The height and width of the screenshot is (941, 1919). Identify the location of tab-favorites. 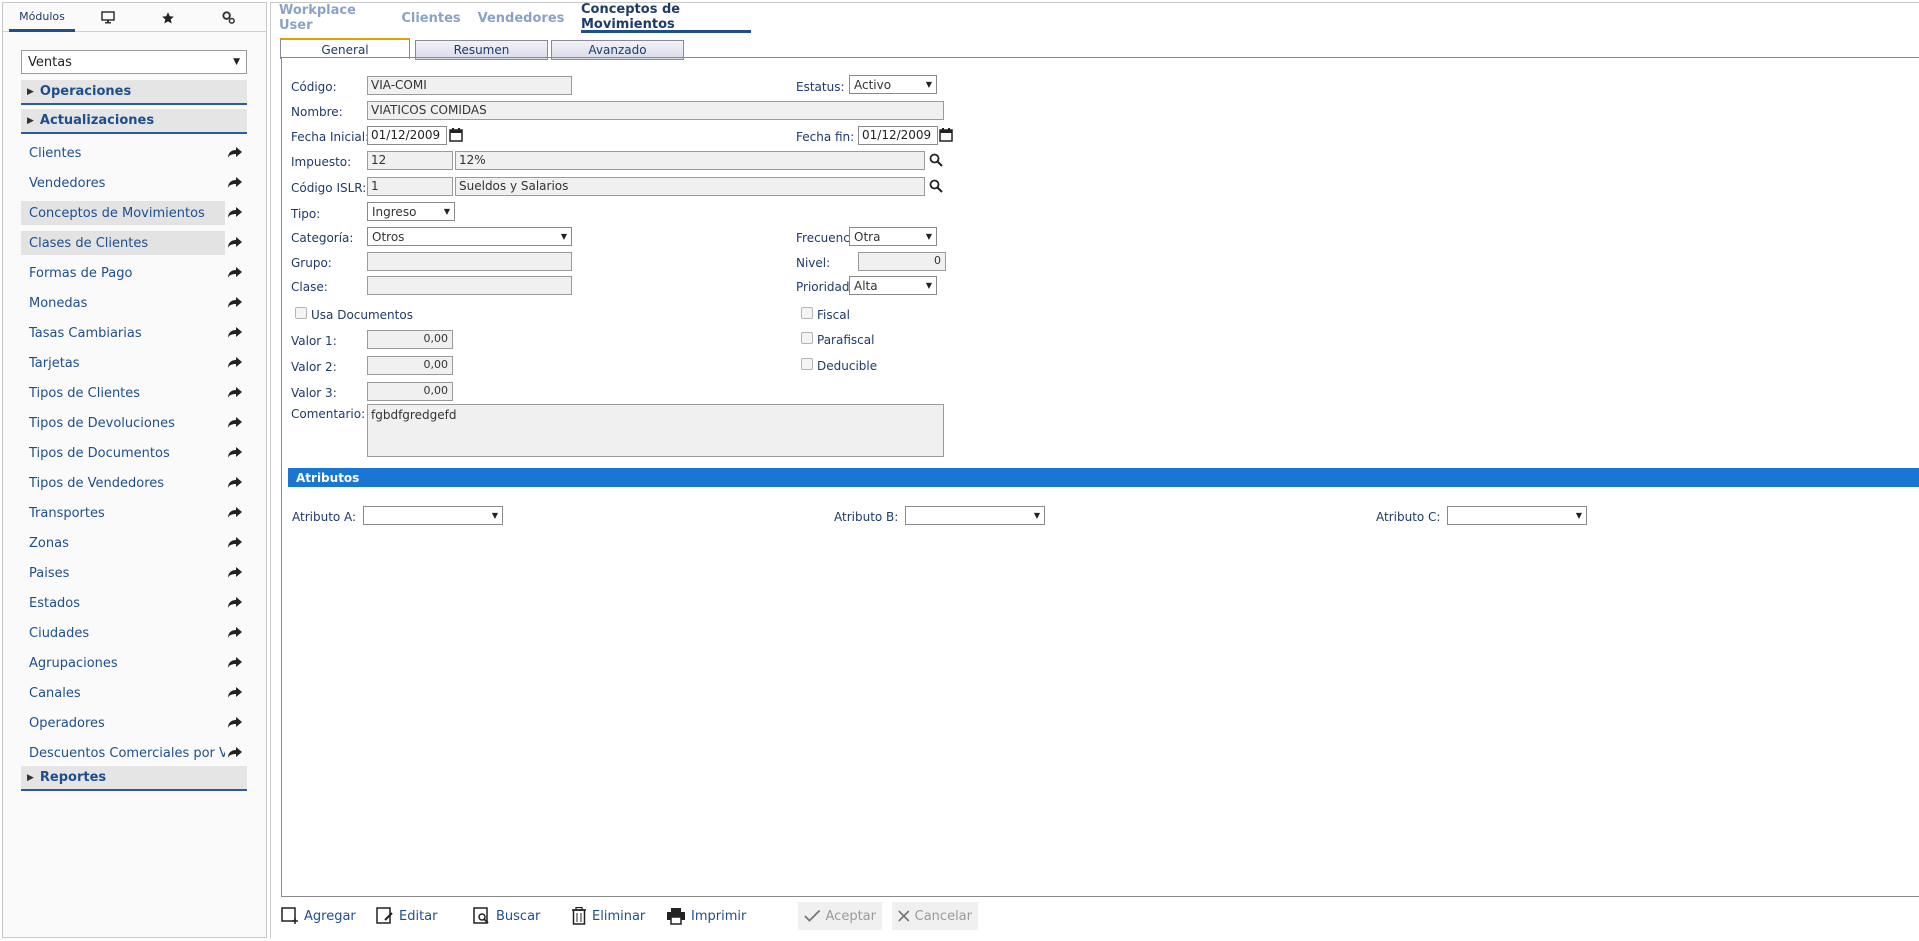
(168, 17).